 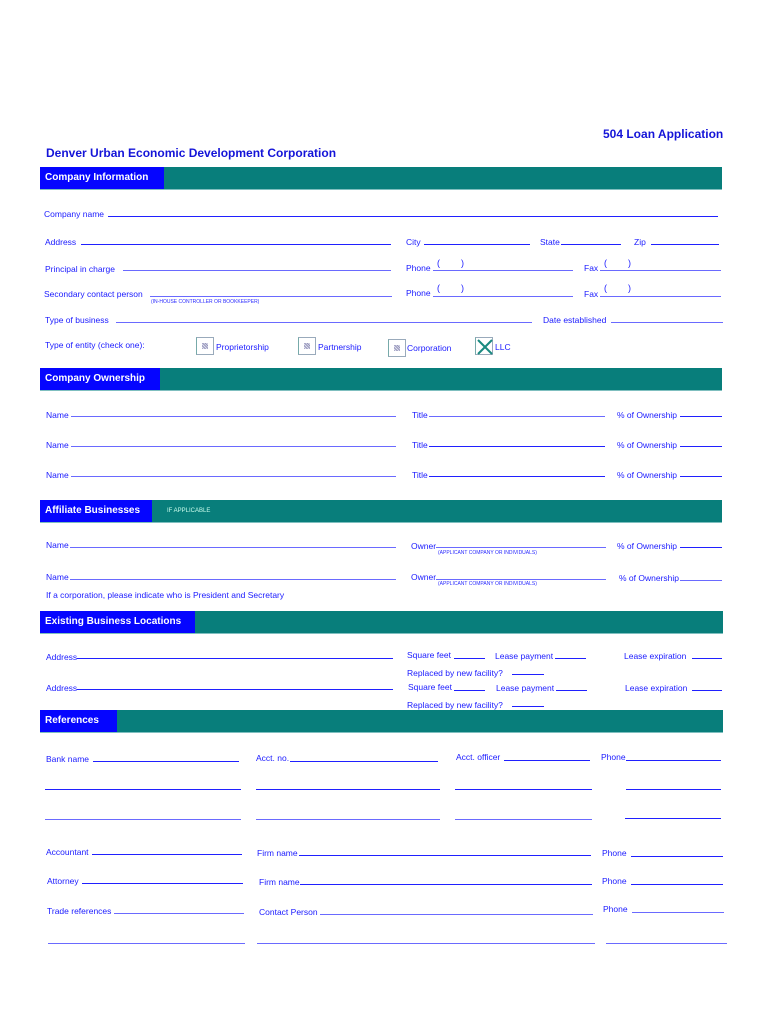 I want to click on accountant-phone-field, so click(x=677, y=856).